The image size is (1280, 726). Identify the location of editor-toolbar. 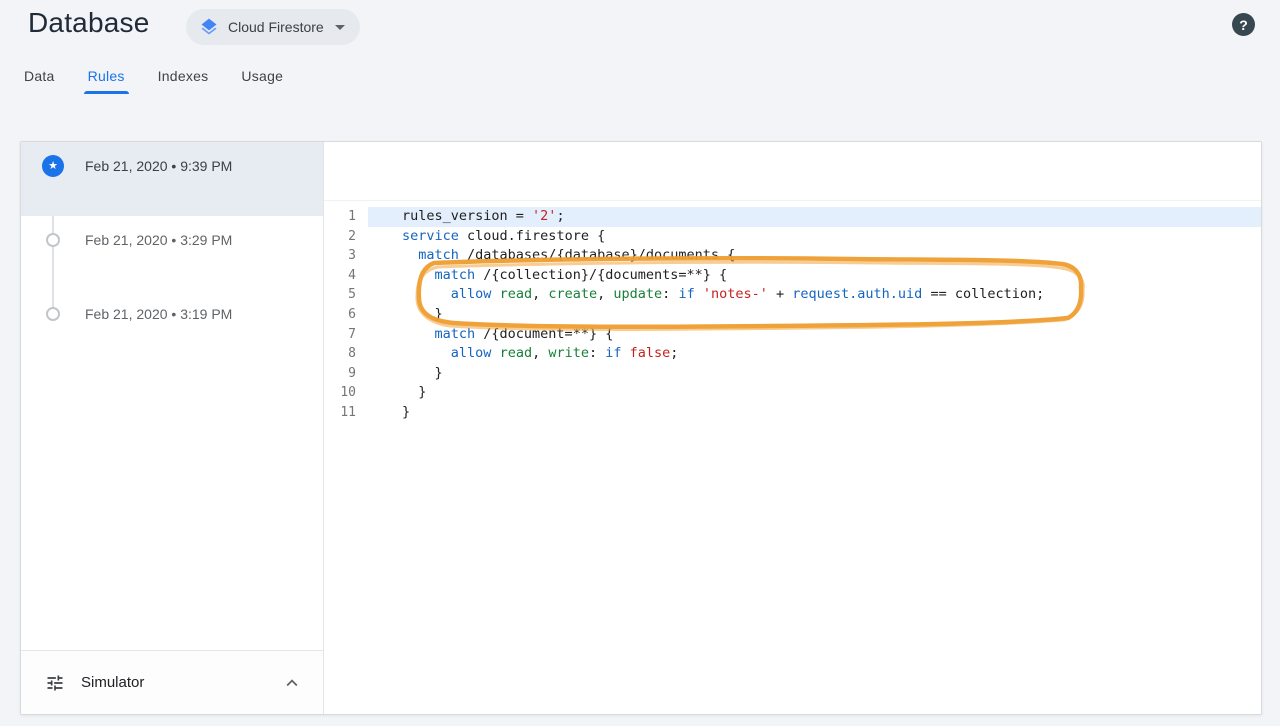
(792, 171).